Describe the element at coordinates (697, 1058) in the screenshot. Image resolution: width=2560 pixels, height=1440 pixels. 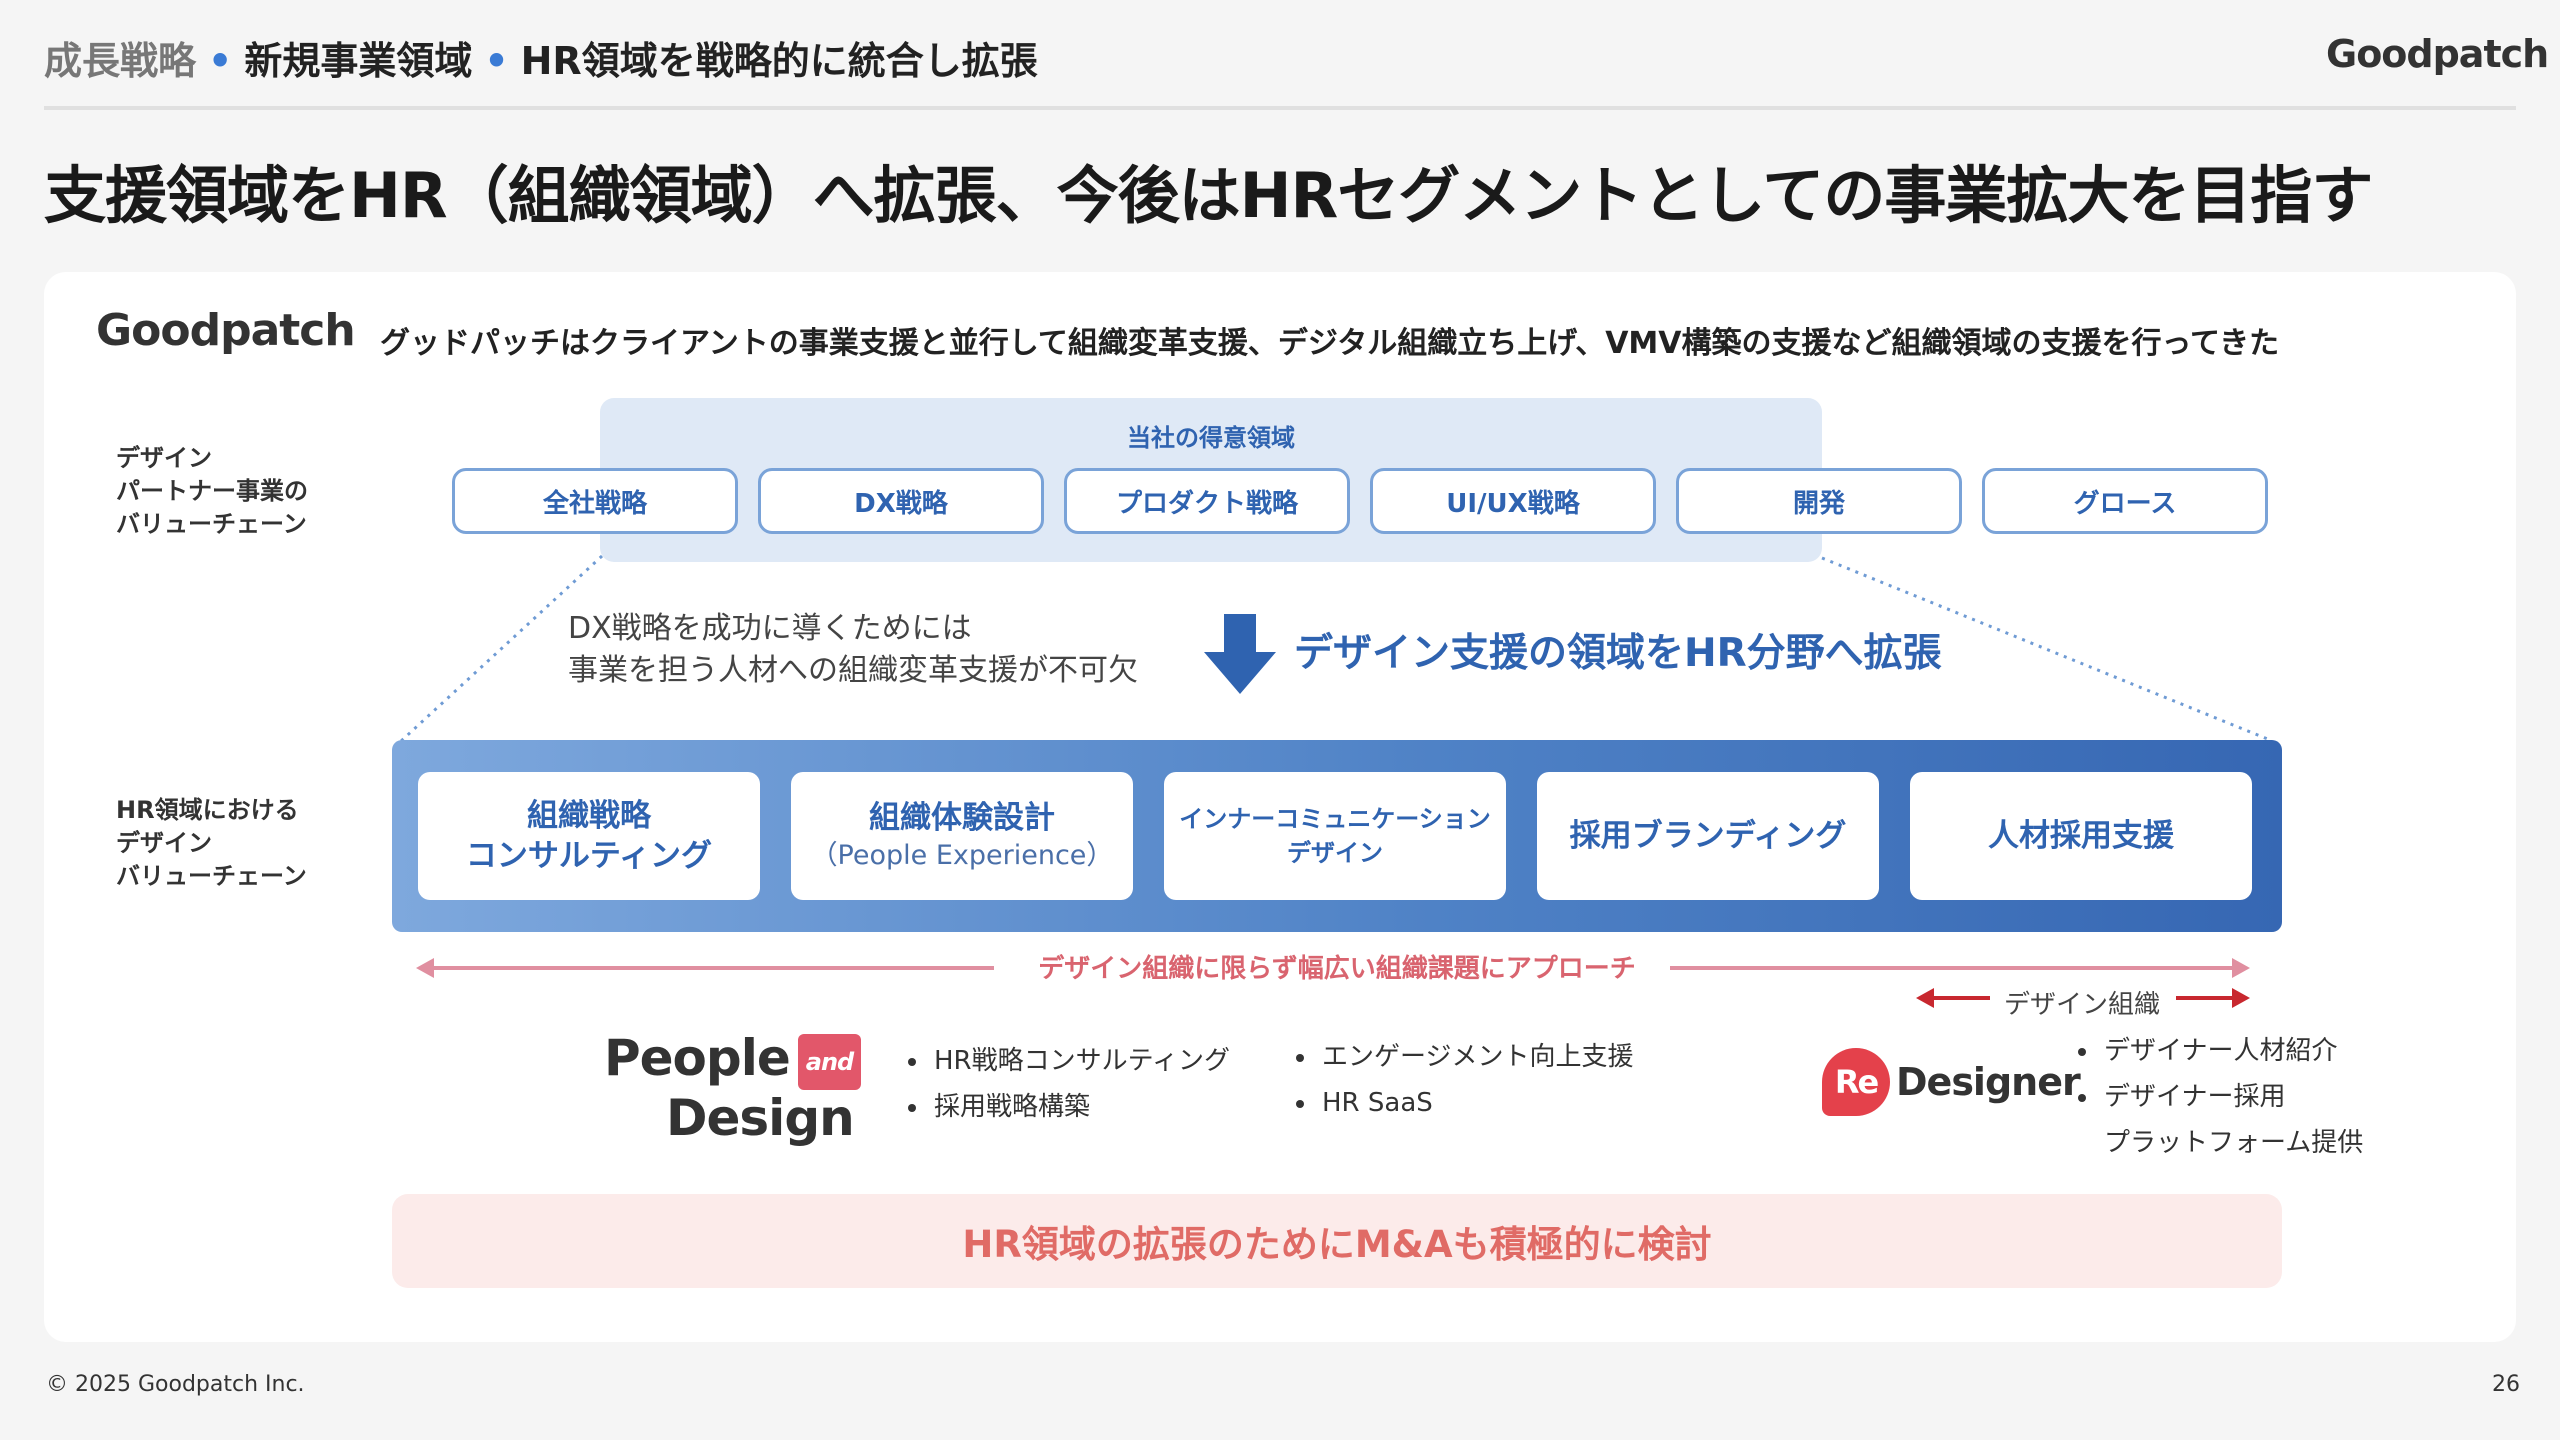
I see `logo-word: People` at that location.